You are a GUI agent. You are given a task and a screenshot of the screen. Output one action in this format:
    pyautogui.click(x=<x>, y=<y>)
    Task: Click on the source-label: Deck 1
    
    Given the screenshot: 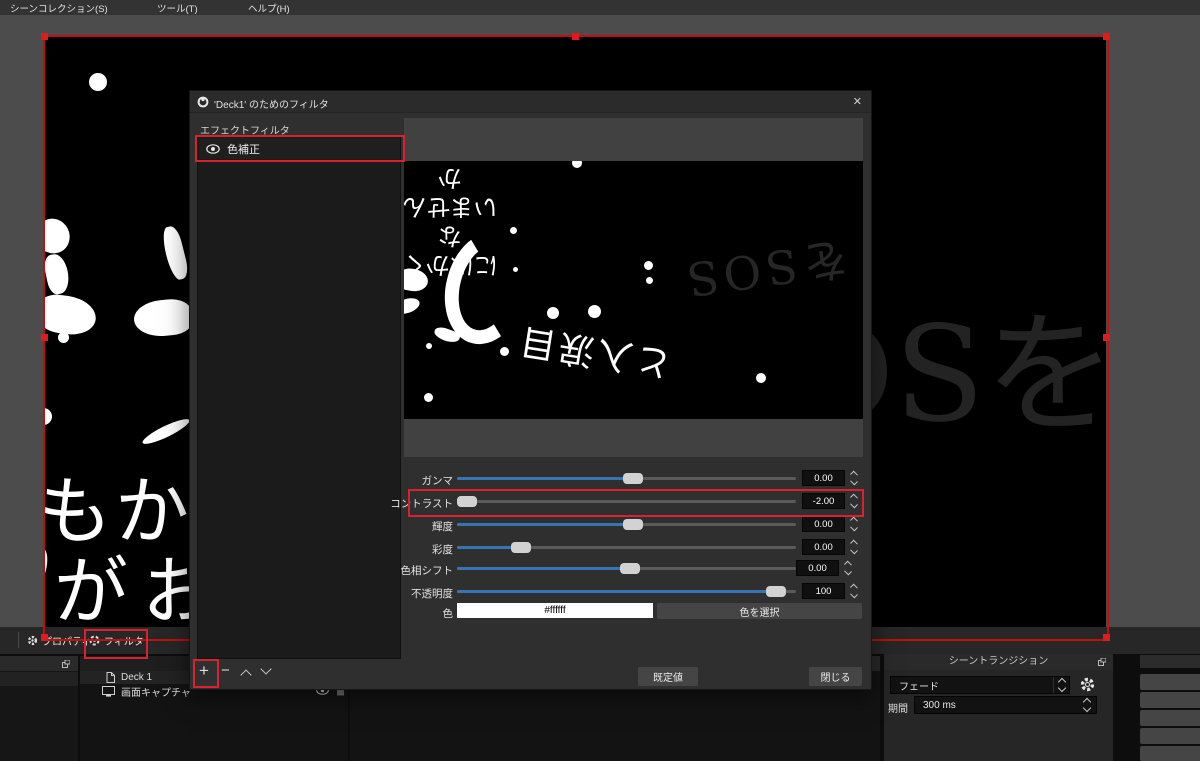 What is the action you would take?
    pyautogui.click(x=137, y=677)
    